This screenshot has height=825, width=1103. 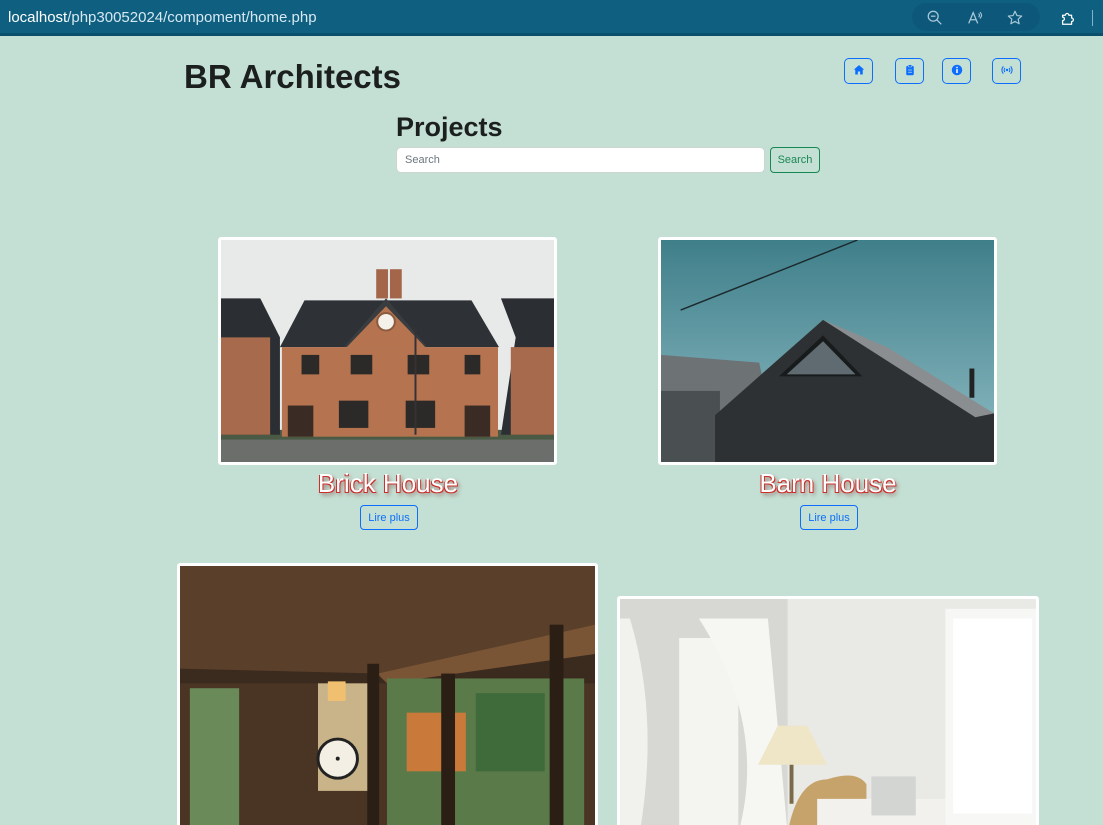 I want to click on contact-button, so click(x=1006, y=71).